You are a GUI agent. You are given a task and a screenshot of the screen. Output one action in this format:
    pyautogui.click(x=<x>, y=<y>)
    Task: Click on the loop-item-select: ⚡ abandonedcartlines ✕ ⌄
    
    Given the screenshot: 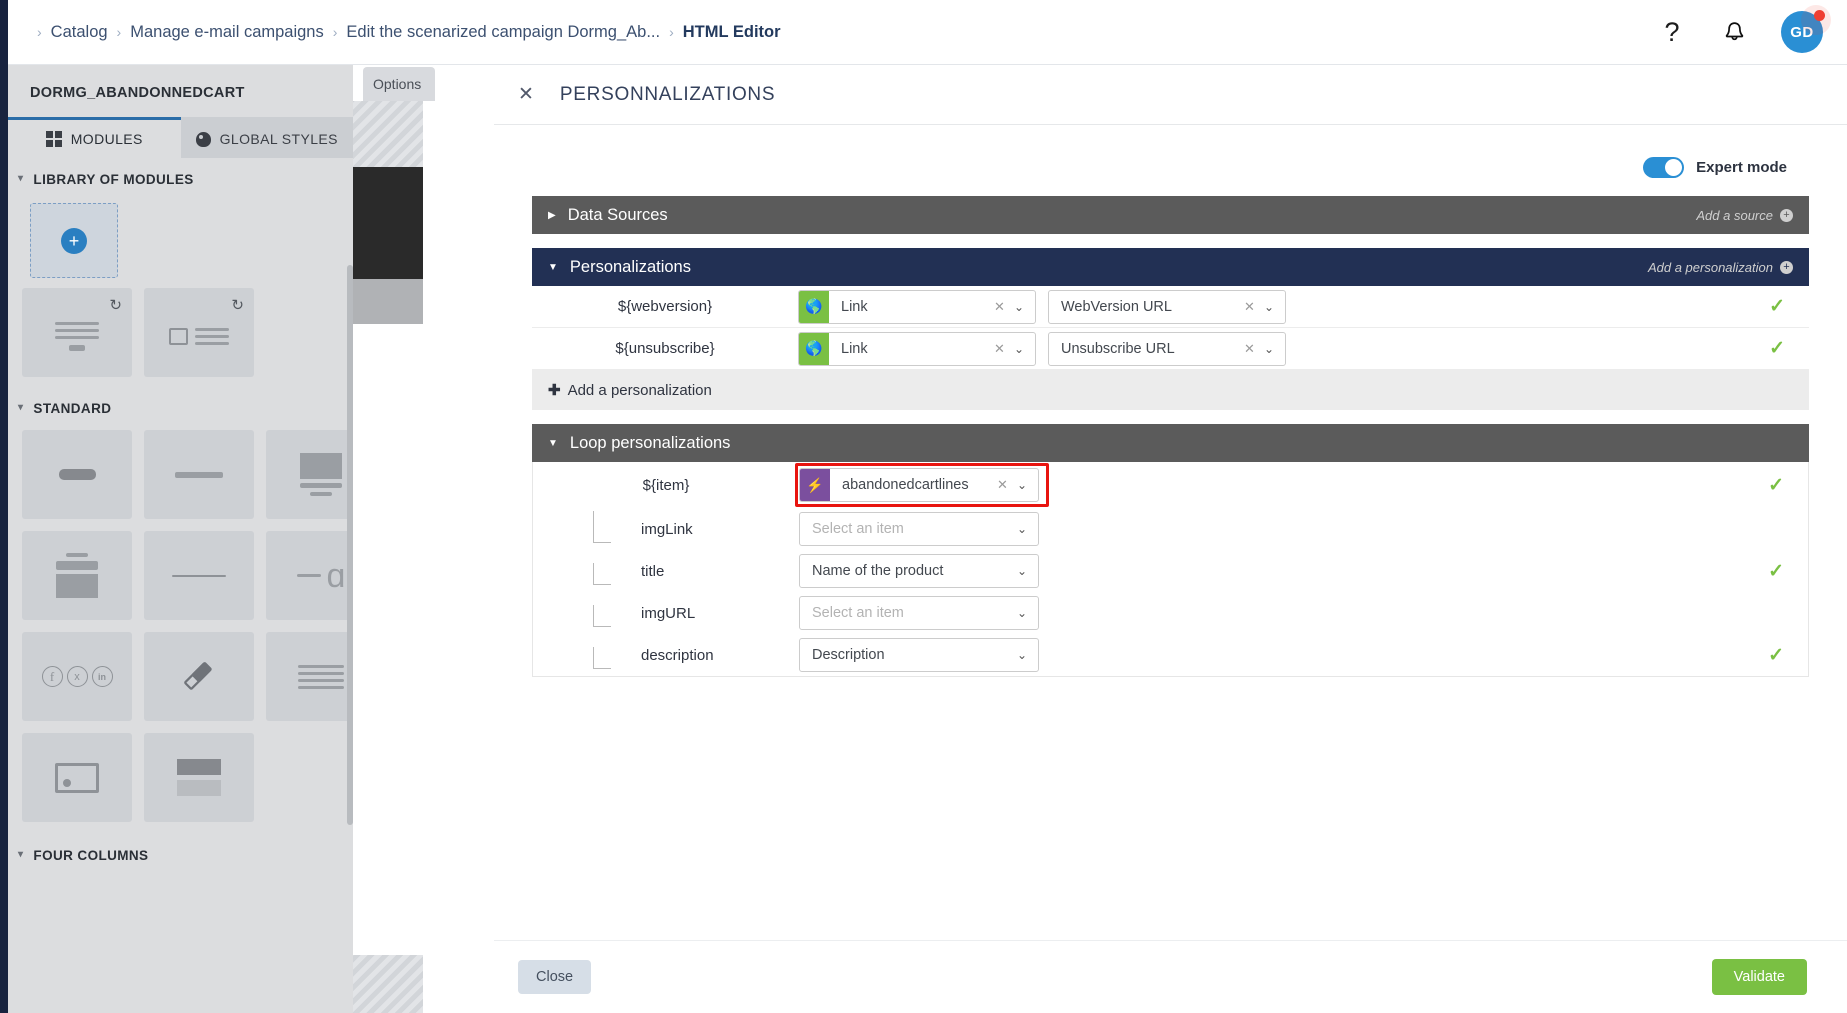 What is the action you would take?
    pyautogui.click(x=919, y=485)
    